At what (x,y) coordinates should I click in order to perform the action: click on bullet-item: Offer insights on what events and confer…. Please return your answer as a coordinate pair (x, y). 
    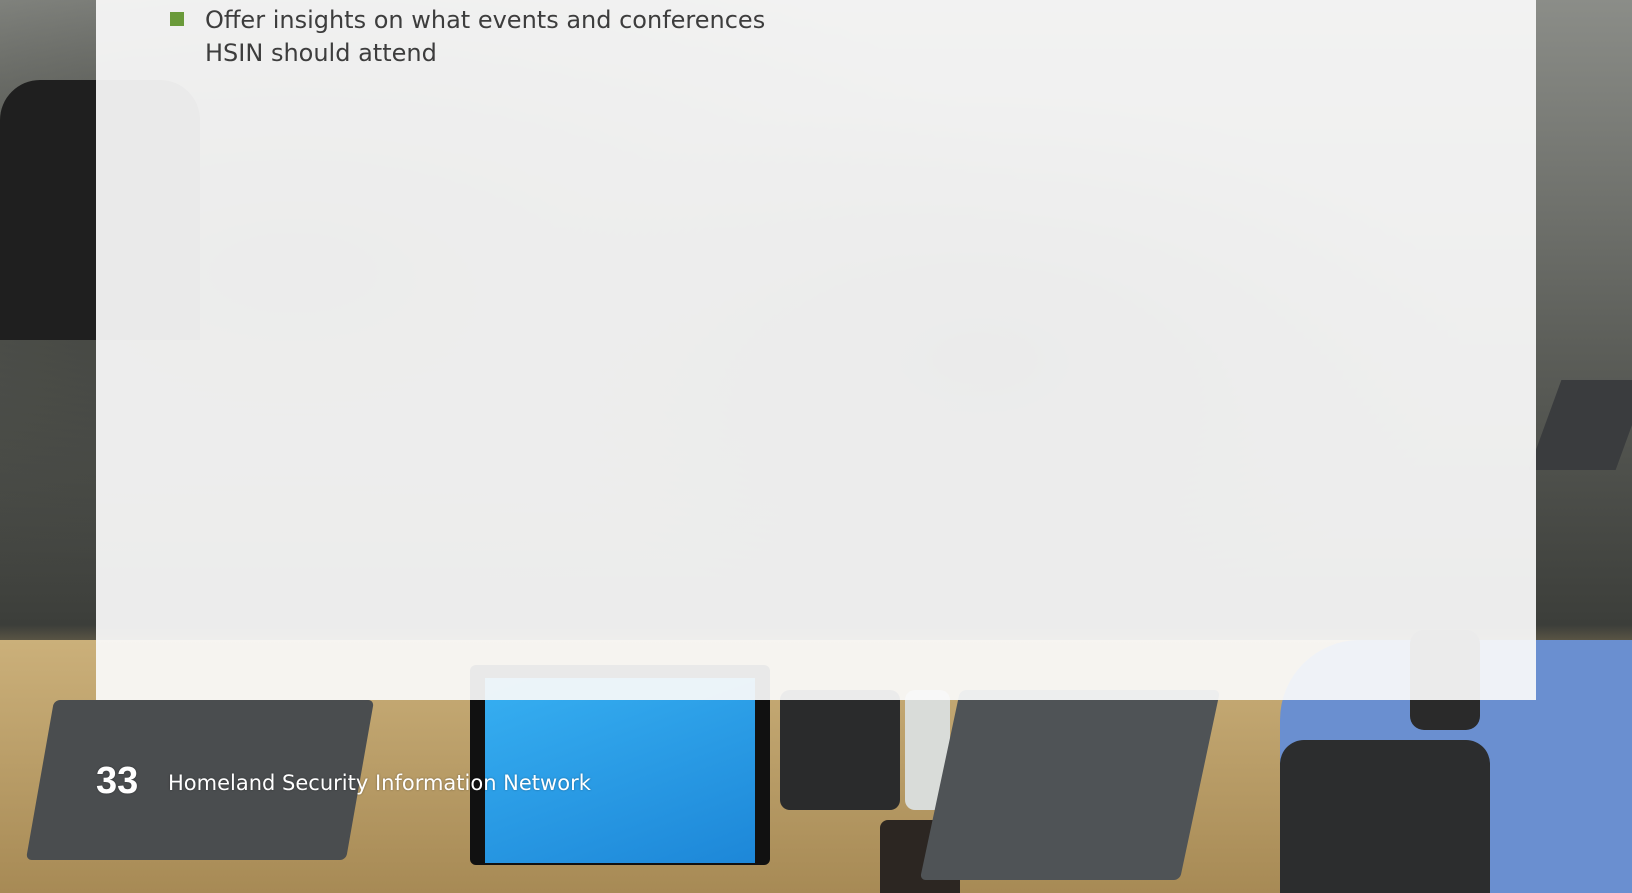
    Looking at the image, I should click on (487, 37).